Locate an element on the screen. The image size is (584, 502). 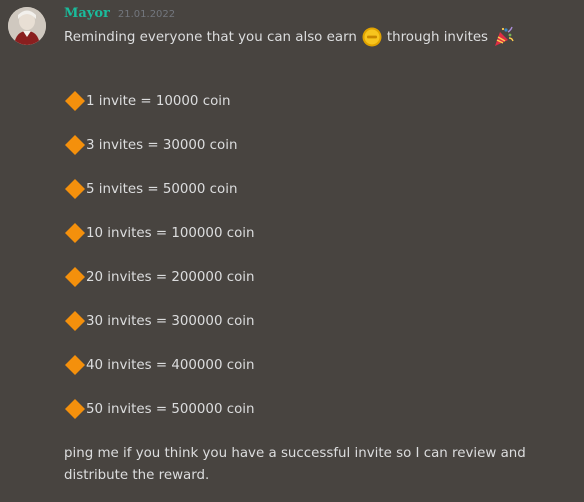
reward-text: 50 invites = 500000 coin is located at coordinates (170, 409).